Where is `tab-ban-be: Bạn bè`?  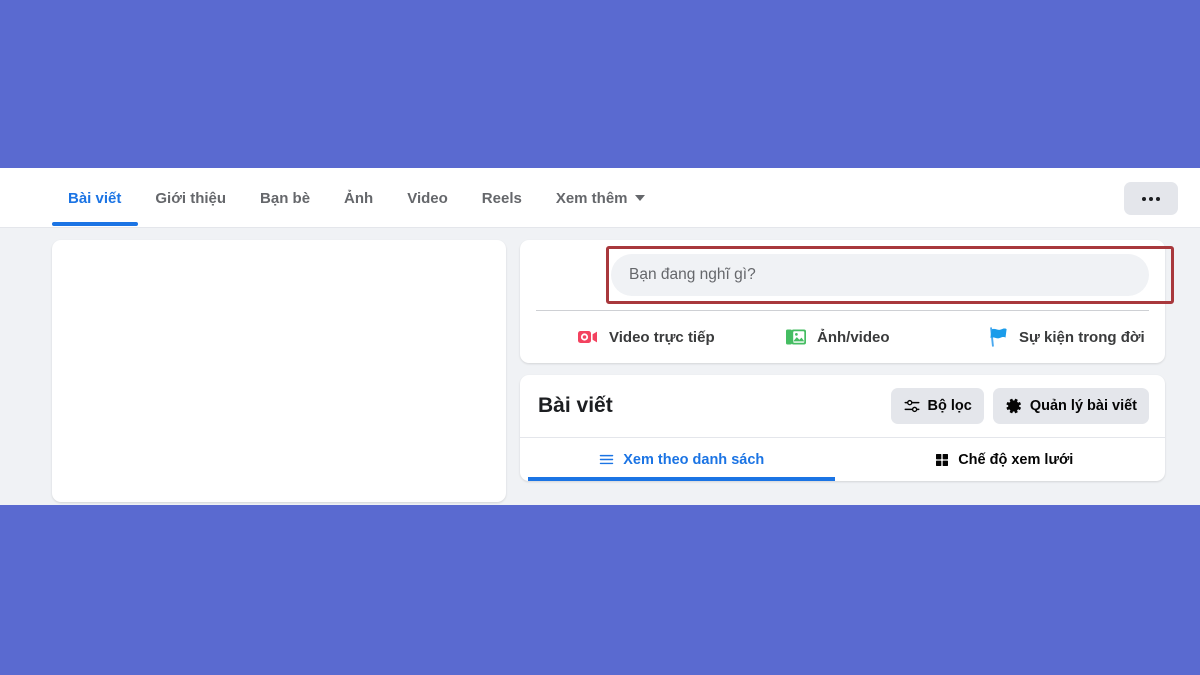
tab-ban-be: Bạn bè is located at coordinates (285, 198).